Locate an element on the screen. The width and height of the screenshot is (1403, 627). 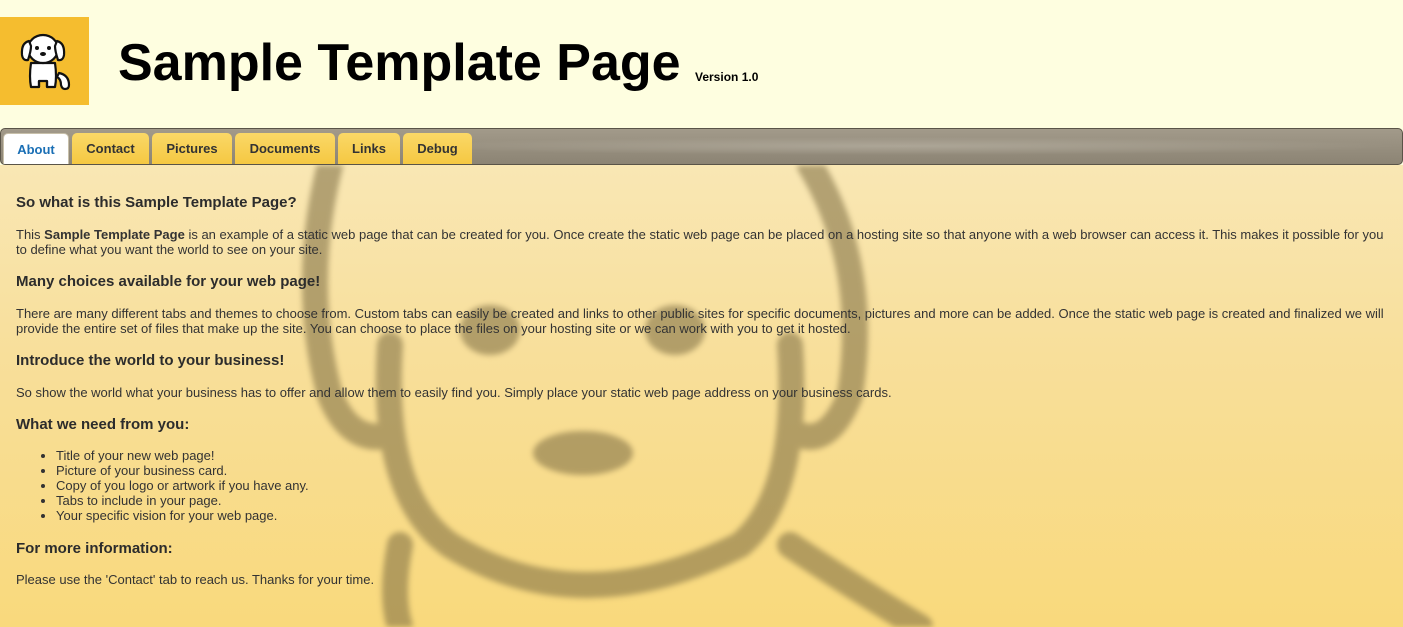
dog-icon is located at coordinates (45, 62).